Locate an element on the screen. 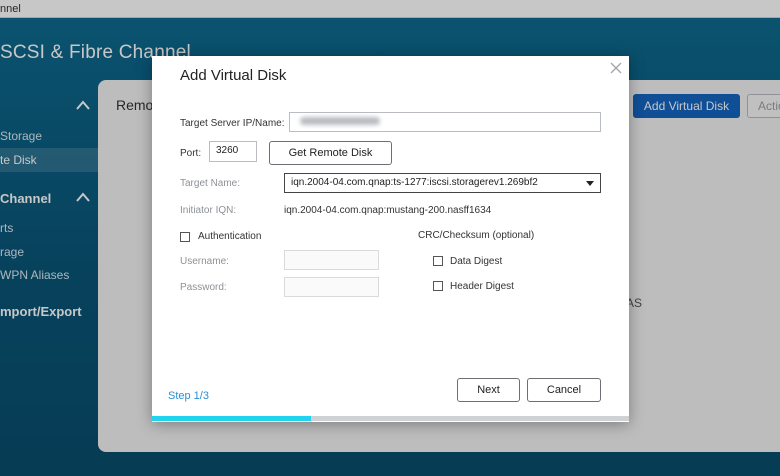 The width and height of the screenshot is (780, 476). password-label: Password: is located at coordinates (203, 287).